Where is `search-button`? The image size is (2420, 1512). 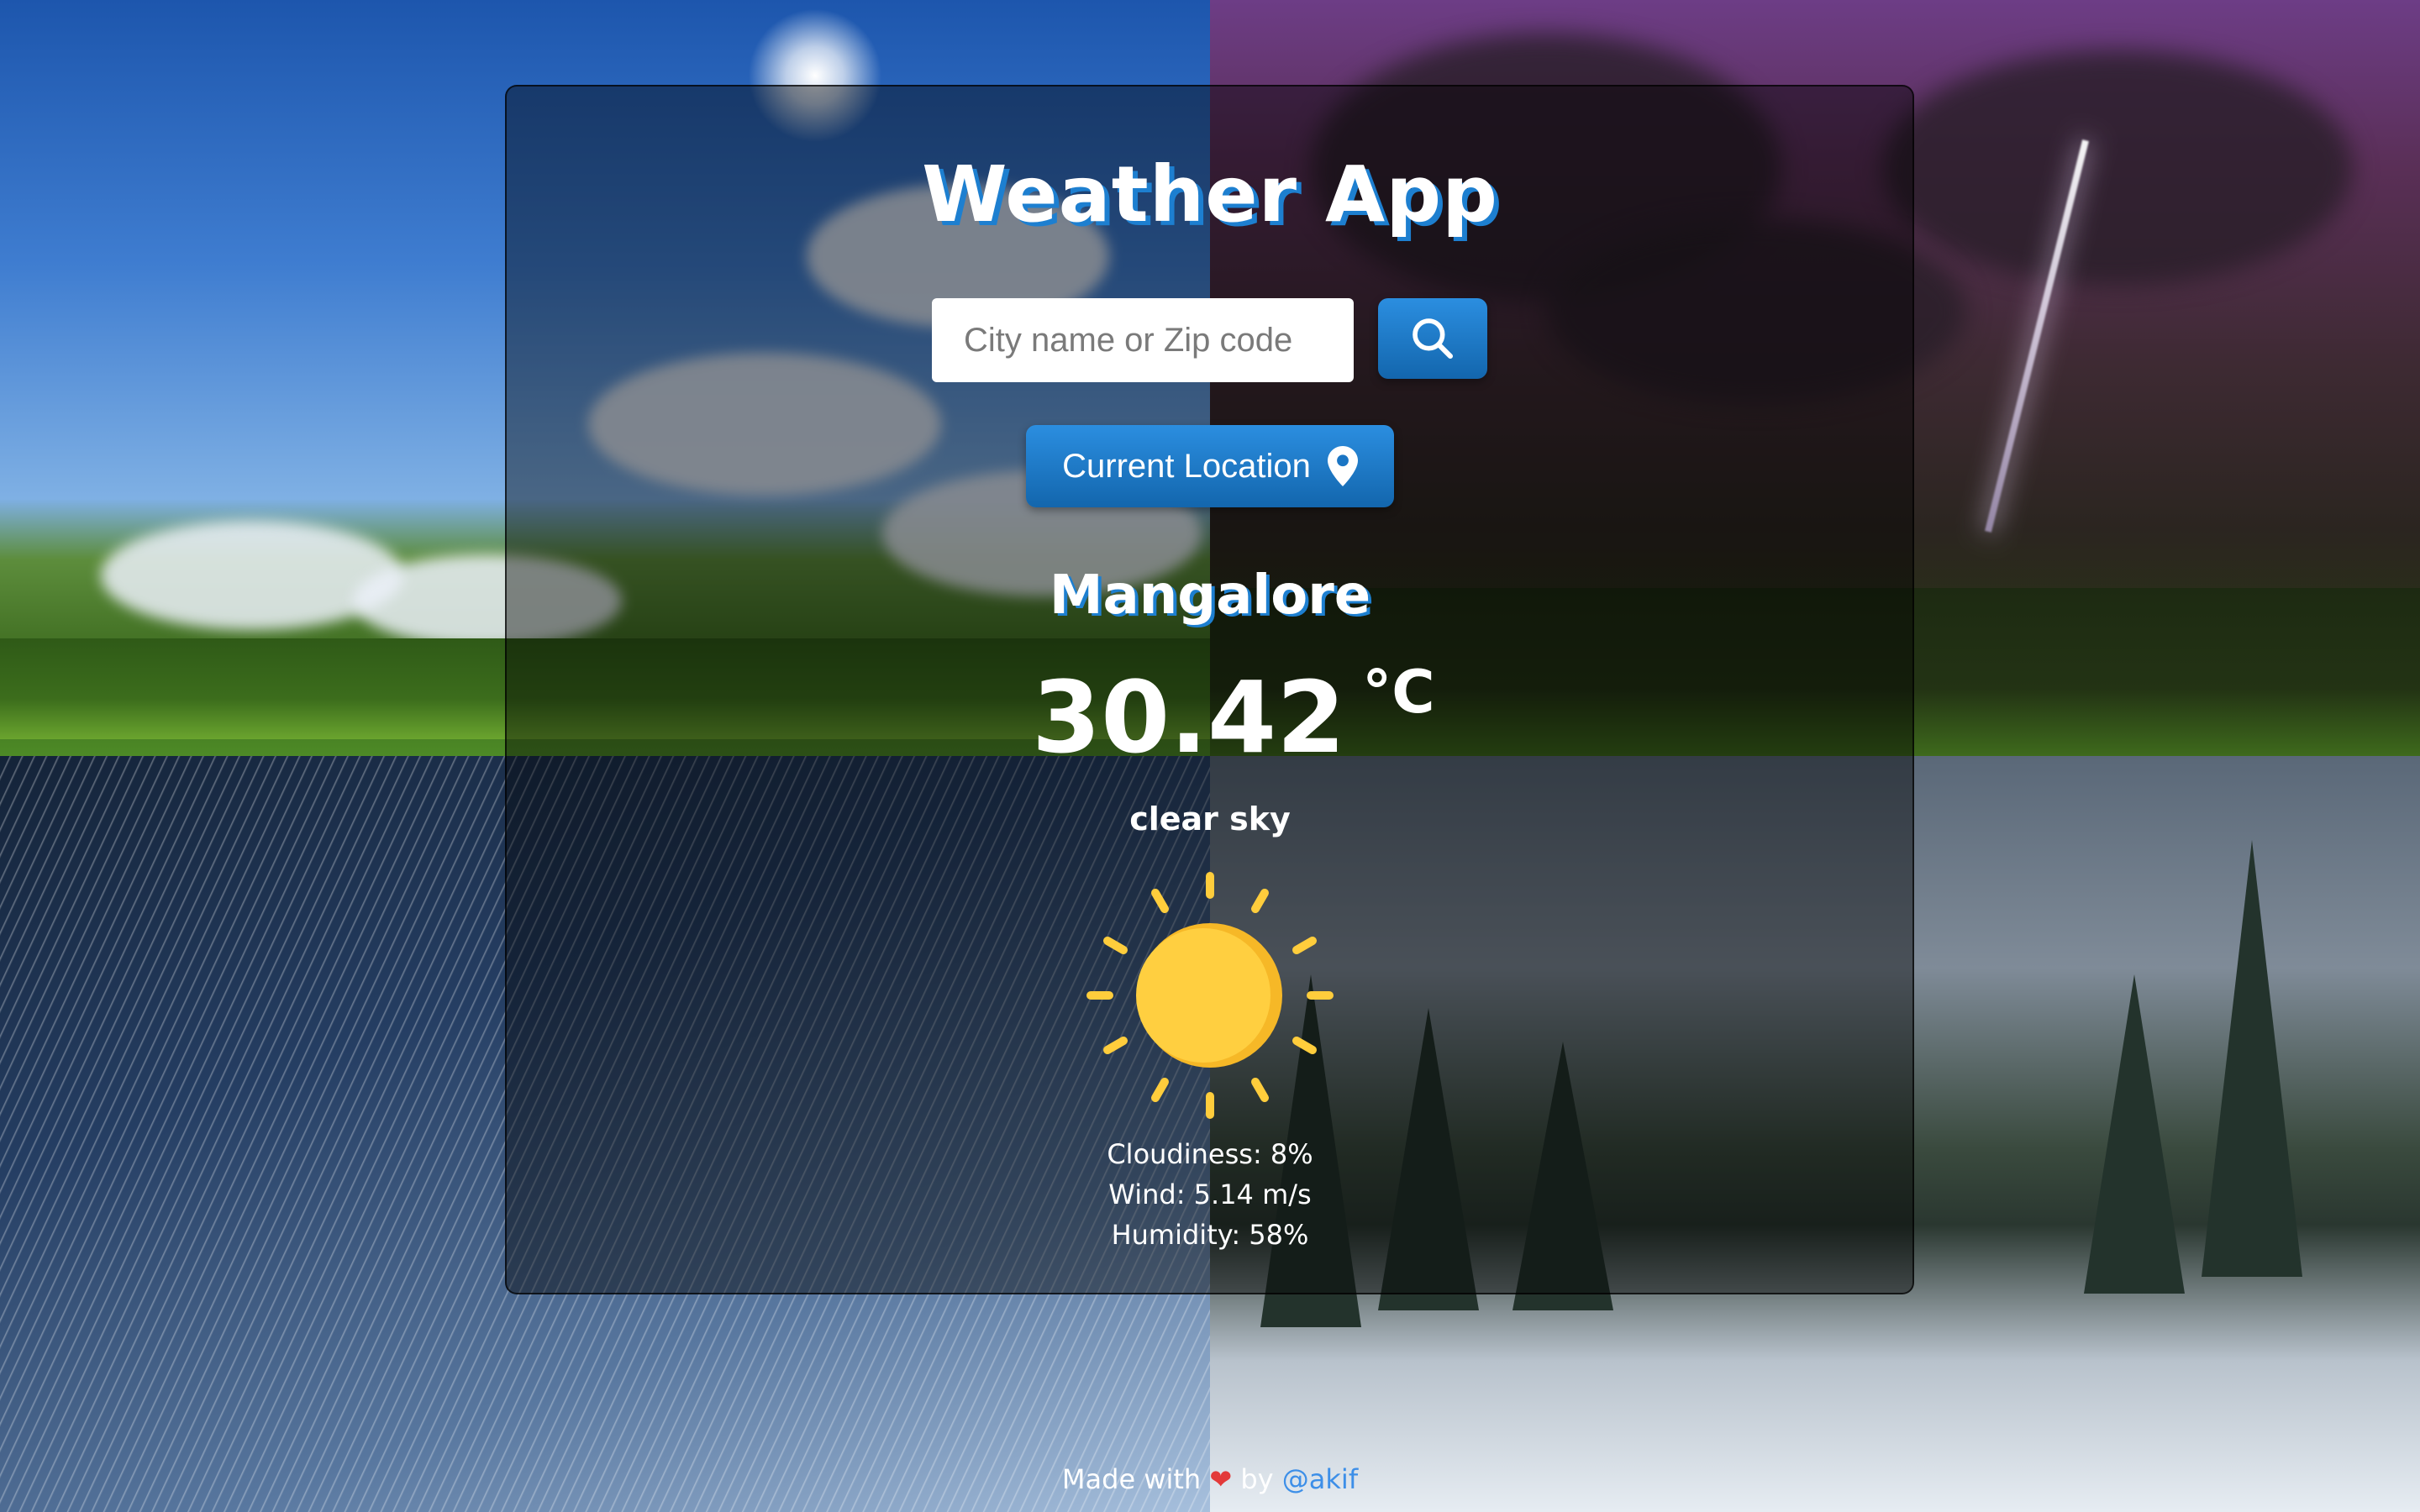
search-button is located at coordinates (1433, 338).